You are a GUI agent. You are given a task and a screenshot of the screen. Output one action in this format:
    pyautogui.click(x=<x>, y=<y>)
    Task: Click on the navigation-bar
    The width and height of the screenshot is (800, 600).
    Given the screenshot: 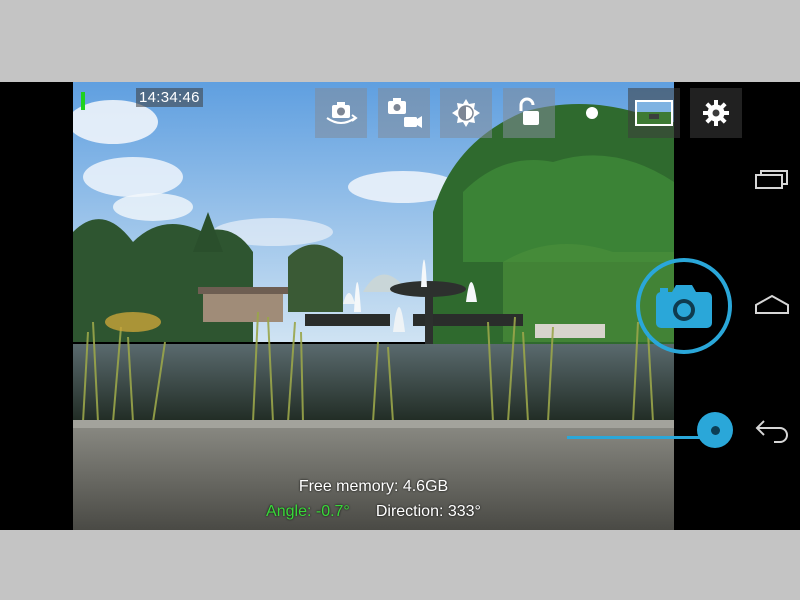 What is the action you would take?
    pyautogui.click(x=771, y=306)
    